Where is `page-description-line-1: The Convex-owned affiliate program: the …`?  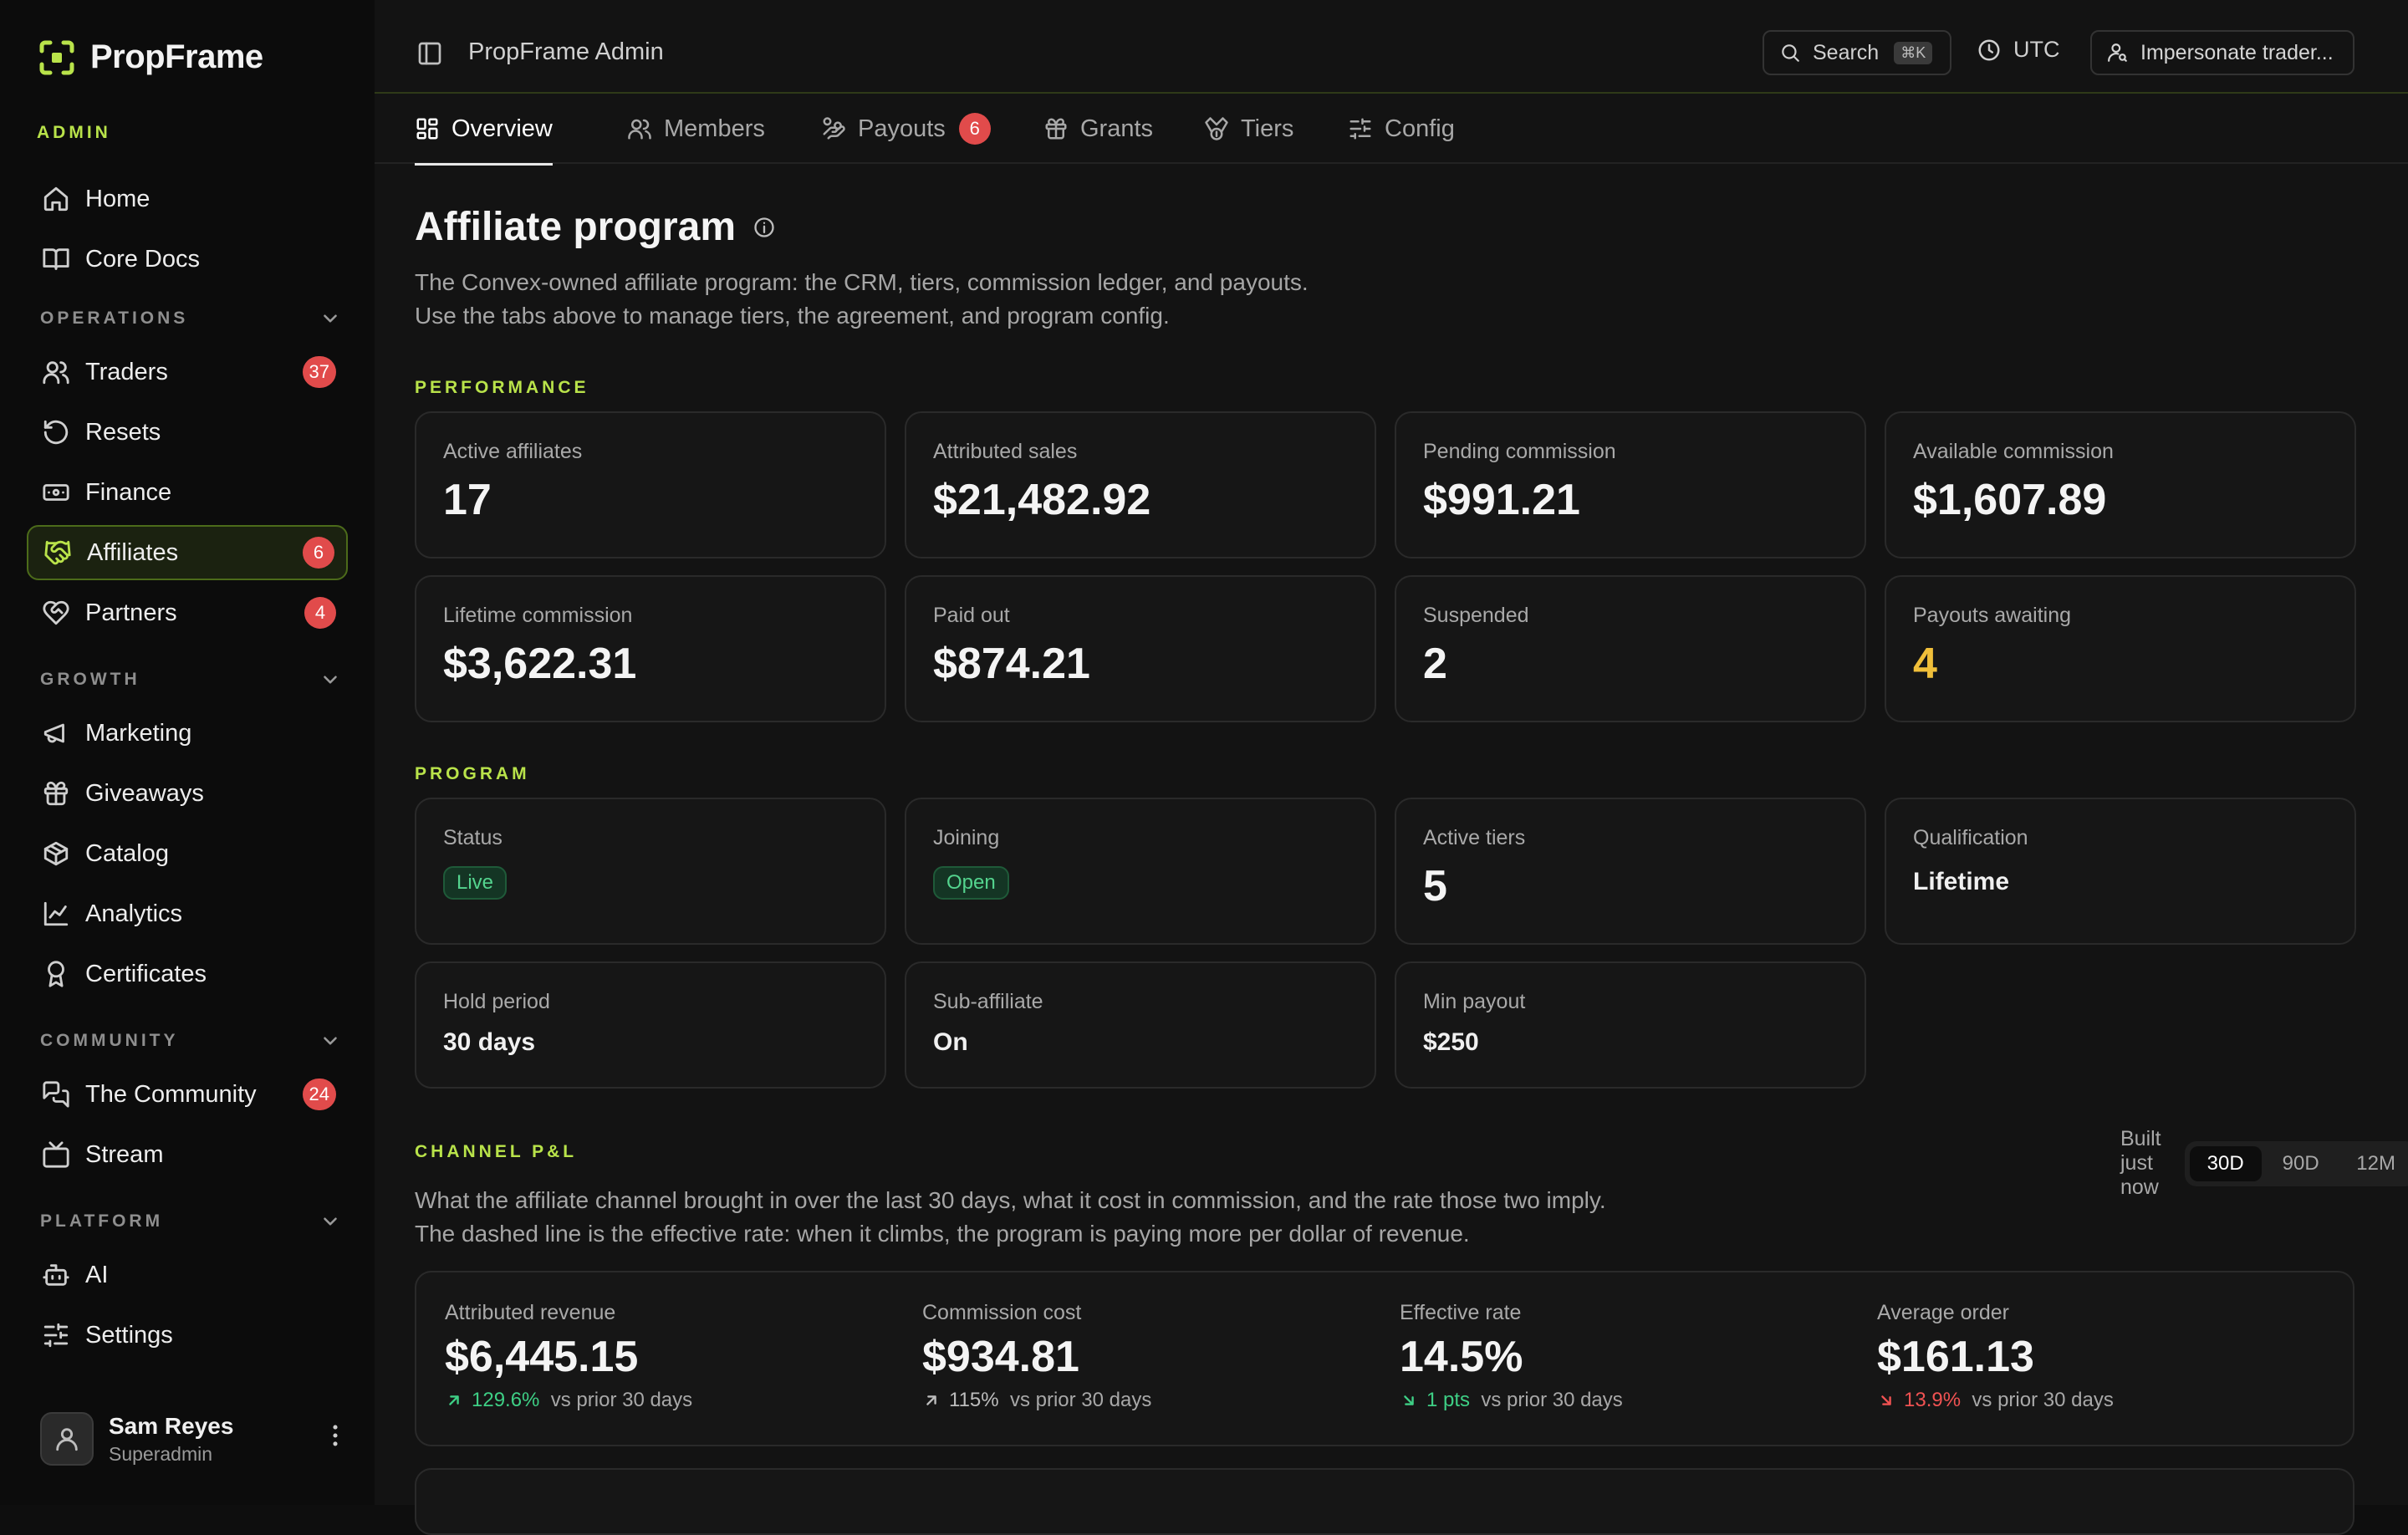 page-description-line-1: The Convex-owned affiliate program: the … is located at coordinates (862, 282).